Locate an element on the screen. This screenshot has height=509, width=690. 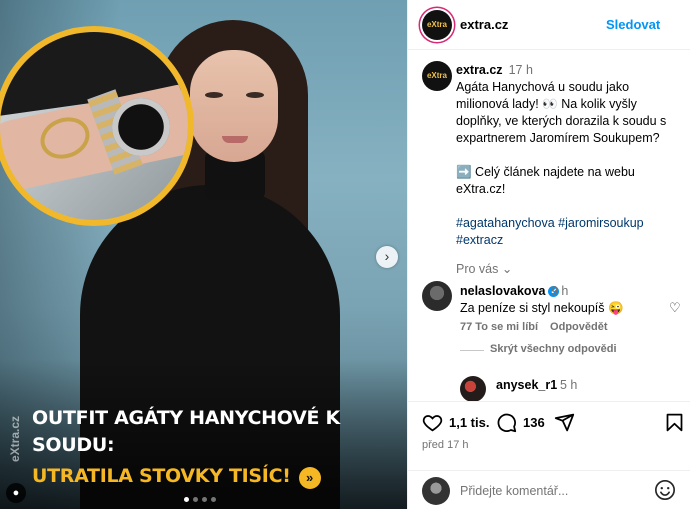
photo-mouth is located at coordinates (235, 139).